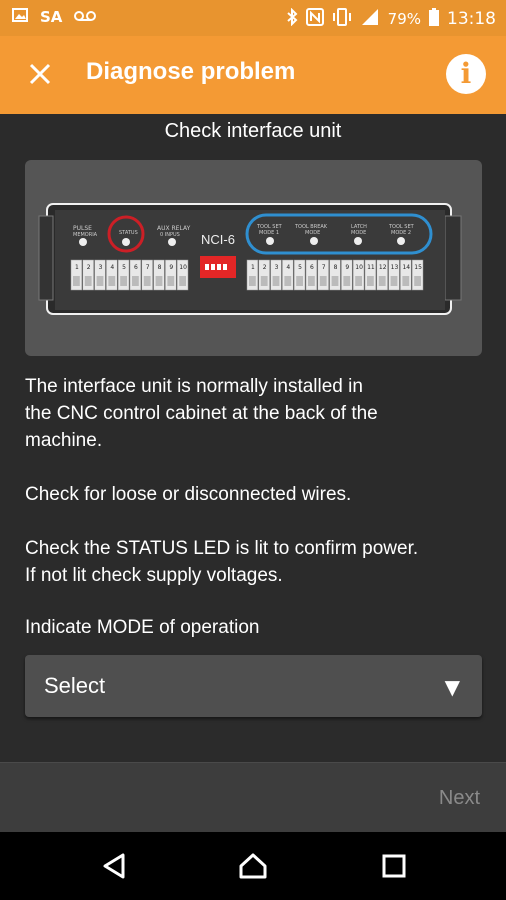 The image size is (506, 900). I want to click on mode-select-value: Select, so click(75, 685).